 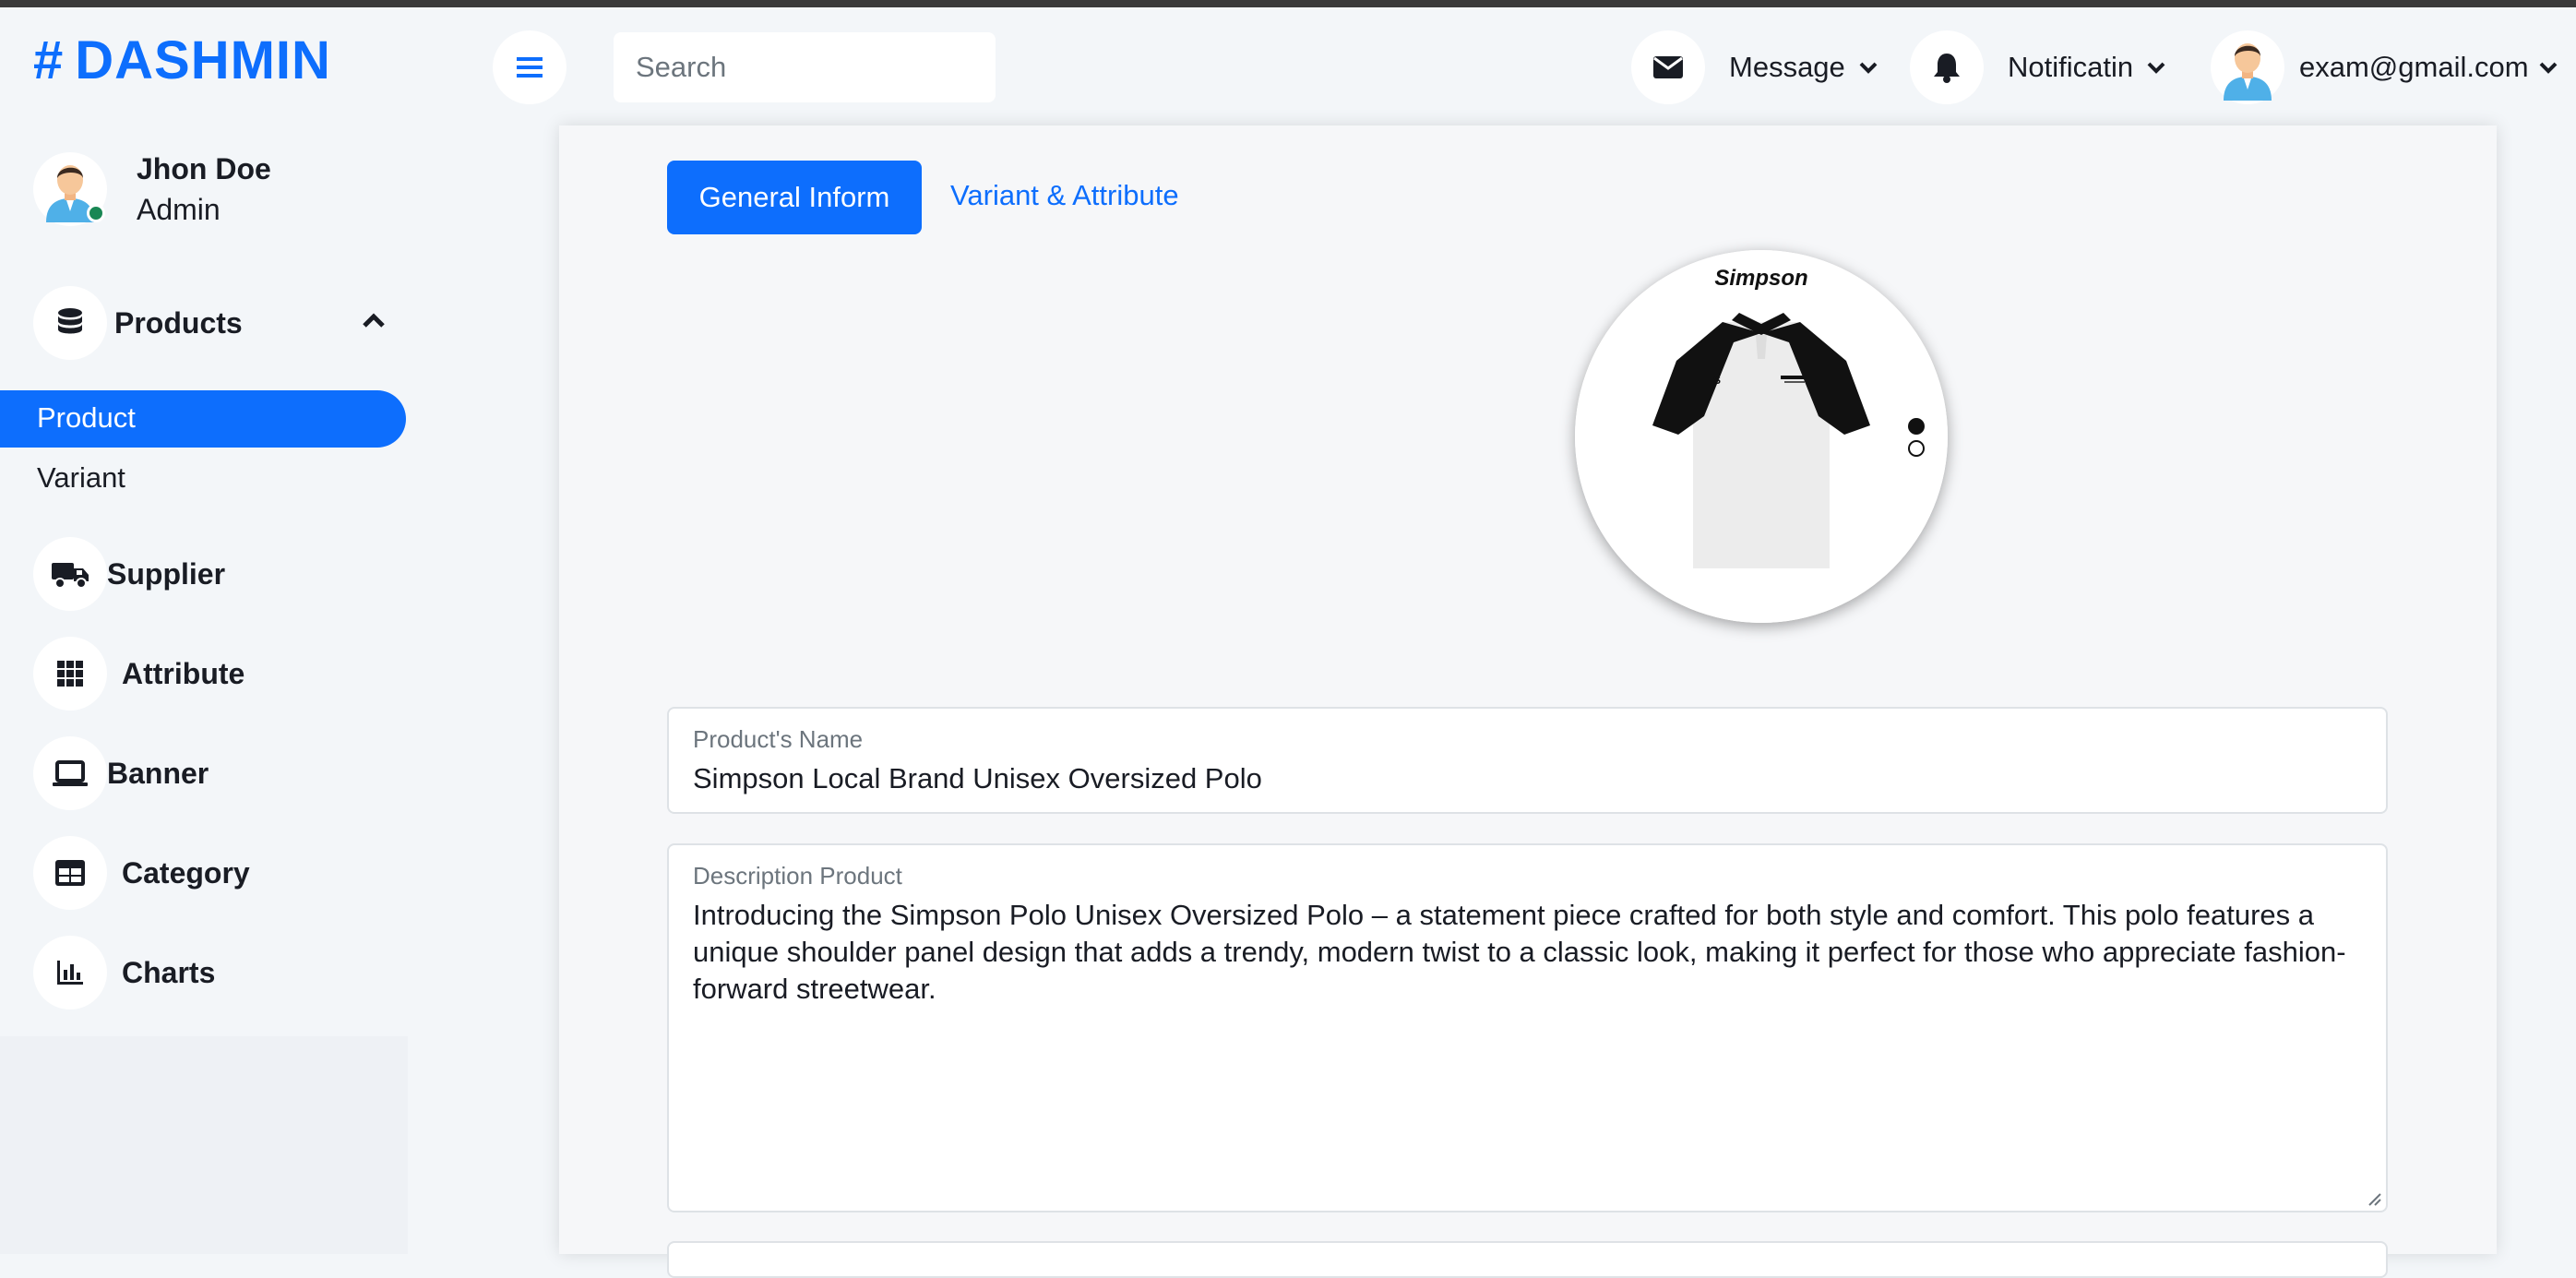 I want to click on account-label: exam@gmail.com, so click(x=2414, y=67).